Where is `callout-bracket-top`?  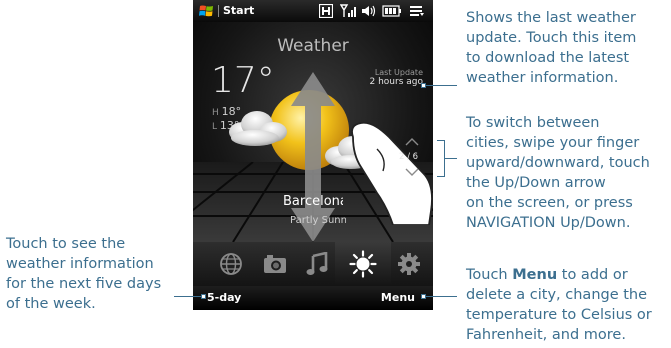
callout-bracket-top is located at coordinates (441, 140).